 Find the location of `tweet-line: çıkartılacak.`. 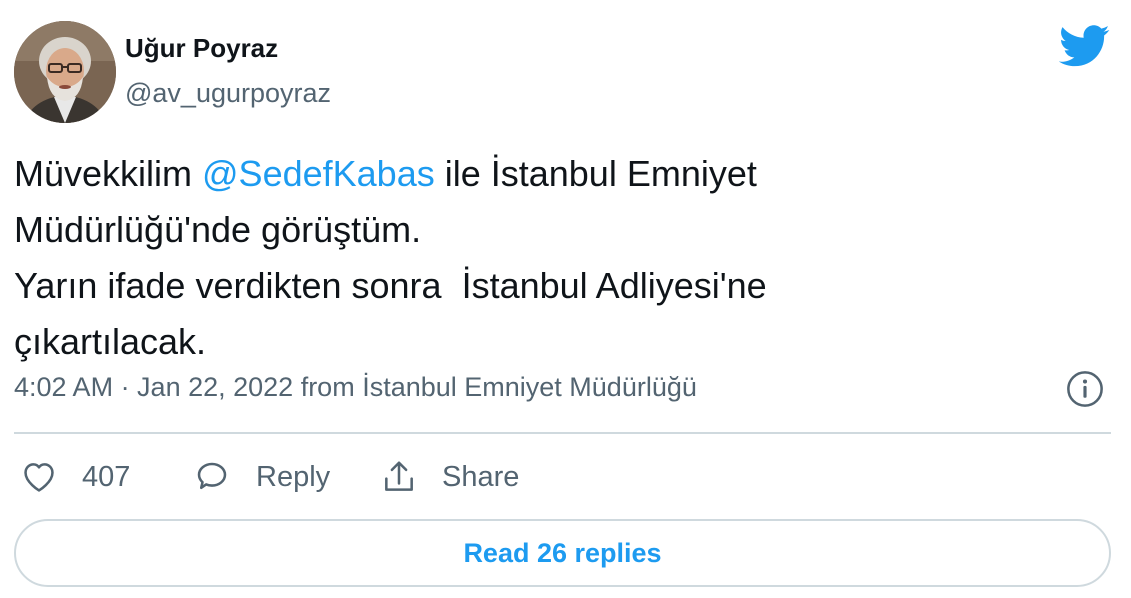

tweet-line: çıkartılacak. is located at coordinates (110, 341).